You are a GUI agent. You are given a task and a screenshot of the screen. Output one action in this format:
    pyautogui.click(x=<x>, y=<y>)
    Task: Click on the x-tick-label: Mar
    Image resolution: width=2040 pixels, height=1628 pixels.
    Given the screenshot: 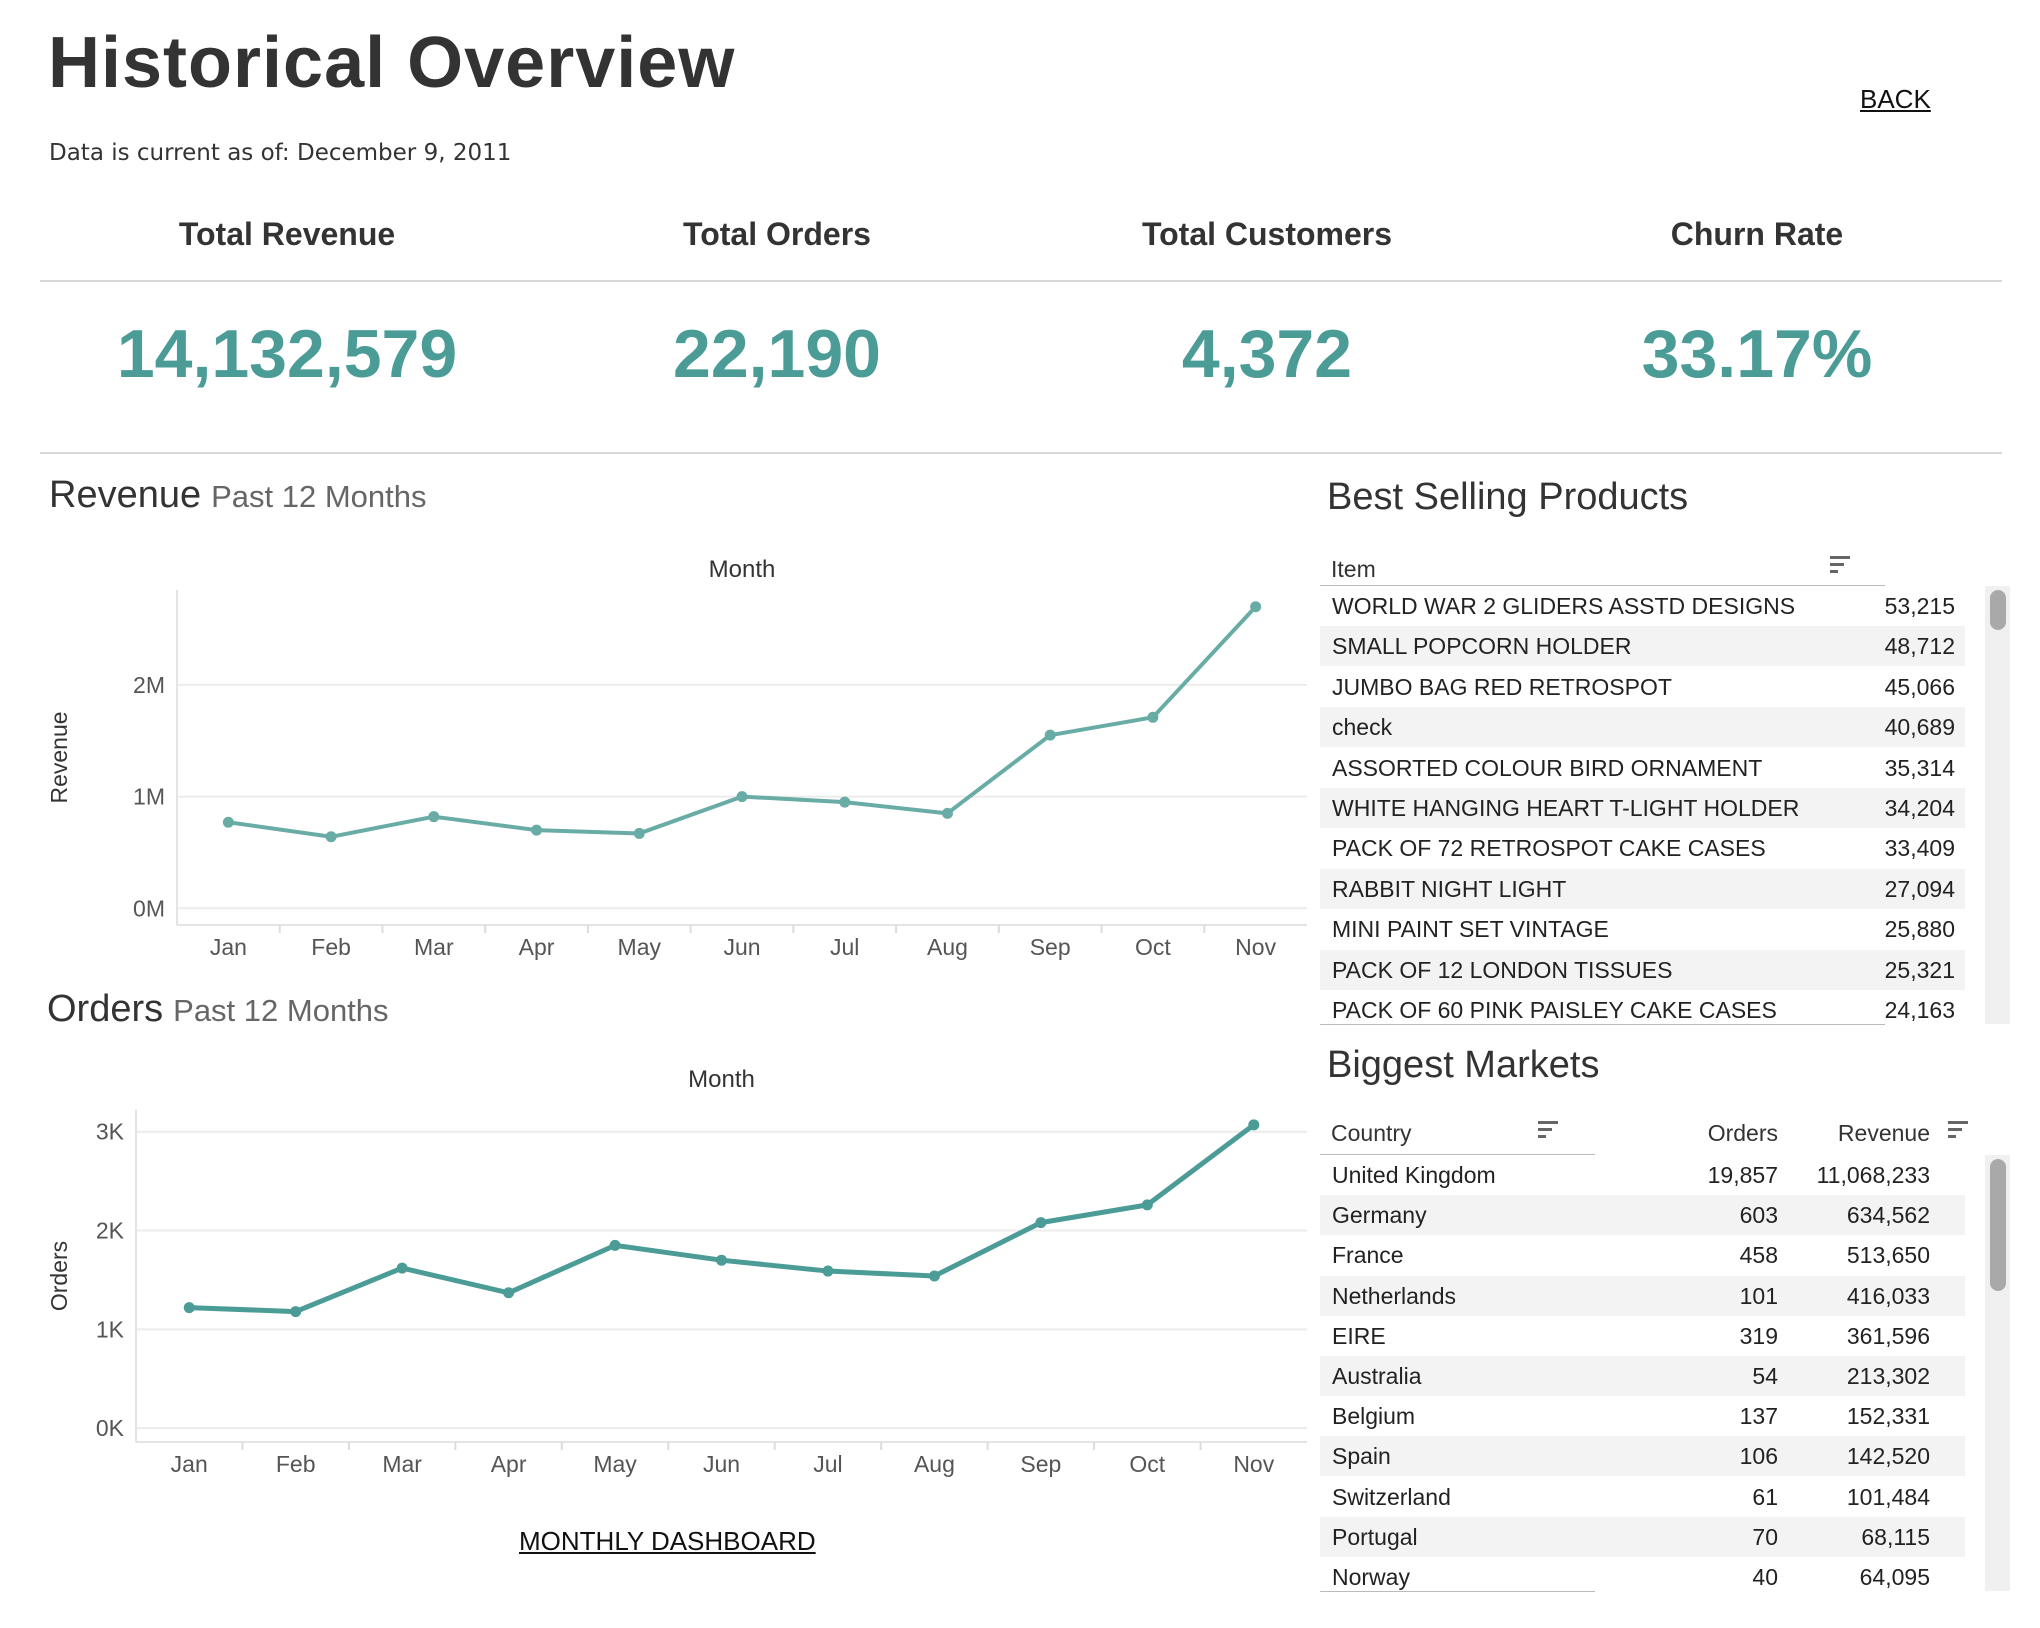 What is the action you would take?
    pyautogui.click(x=434, y=947)
    